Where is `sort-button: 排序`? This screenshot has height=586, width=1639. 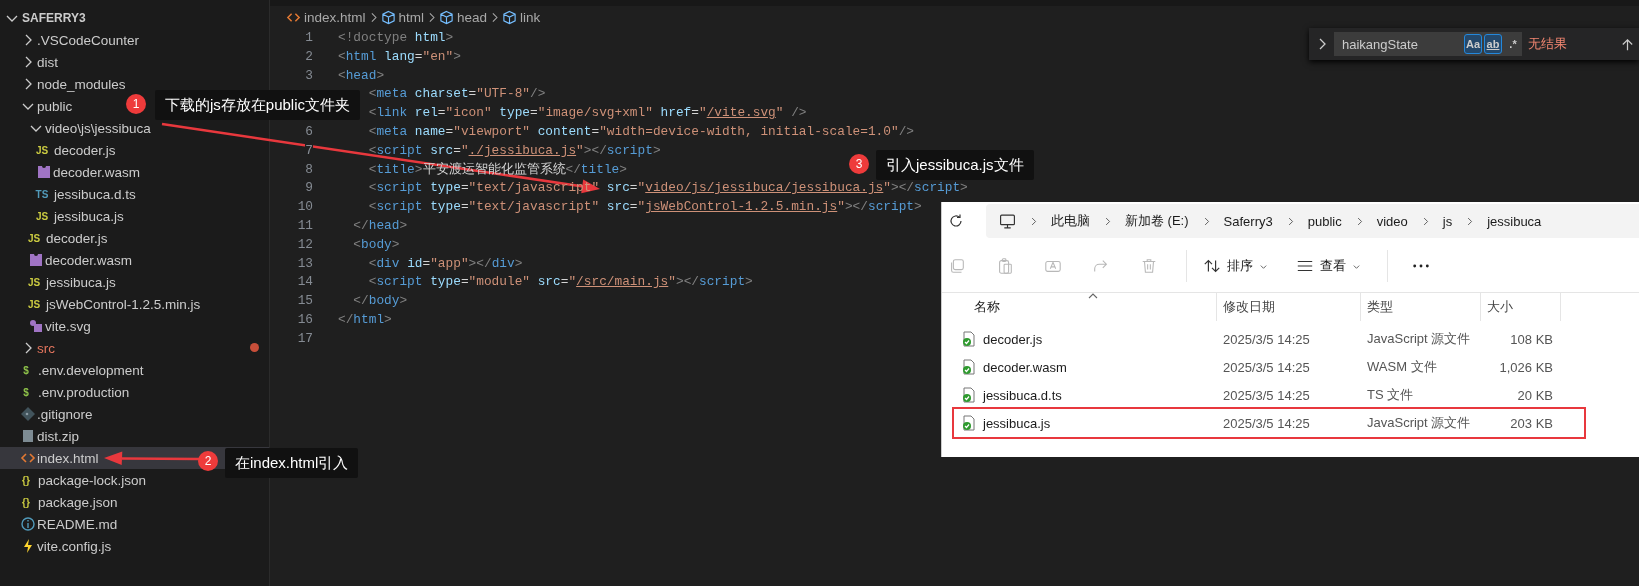 sort-button: 排序 is located at coordinates (1235, 266).